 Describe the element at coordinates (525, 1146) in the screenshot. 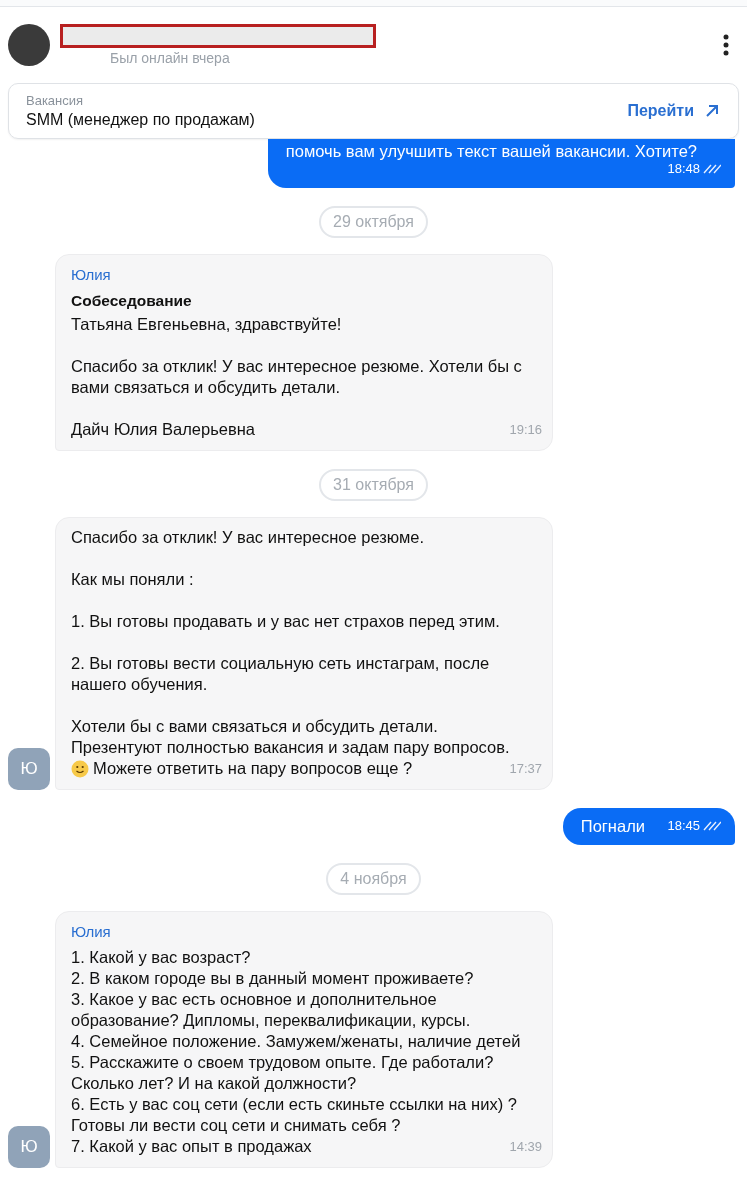

I see `message-time: 14:39` at that location.